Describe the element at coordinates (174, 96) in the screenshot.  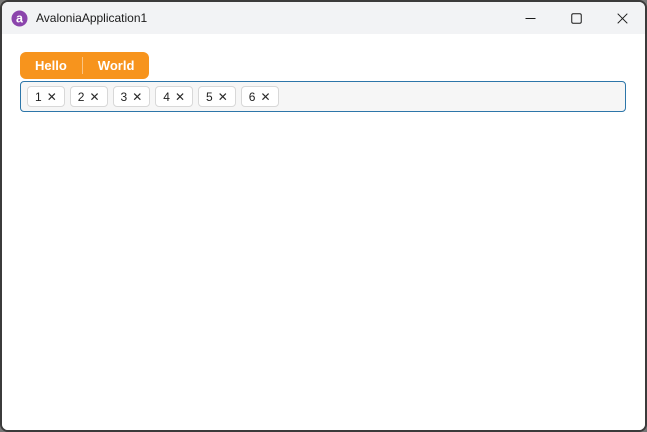
I see `tag-chip: 4 ✕` at that location.